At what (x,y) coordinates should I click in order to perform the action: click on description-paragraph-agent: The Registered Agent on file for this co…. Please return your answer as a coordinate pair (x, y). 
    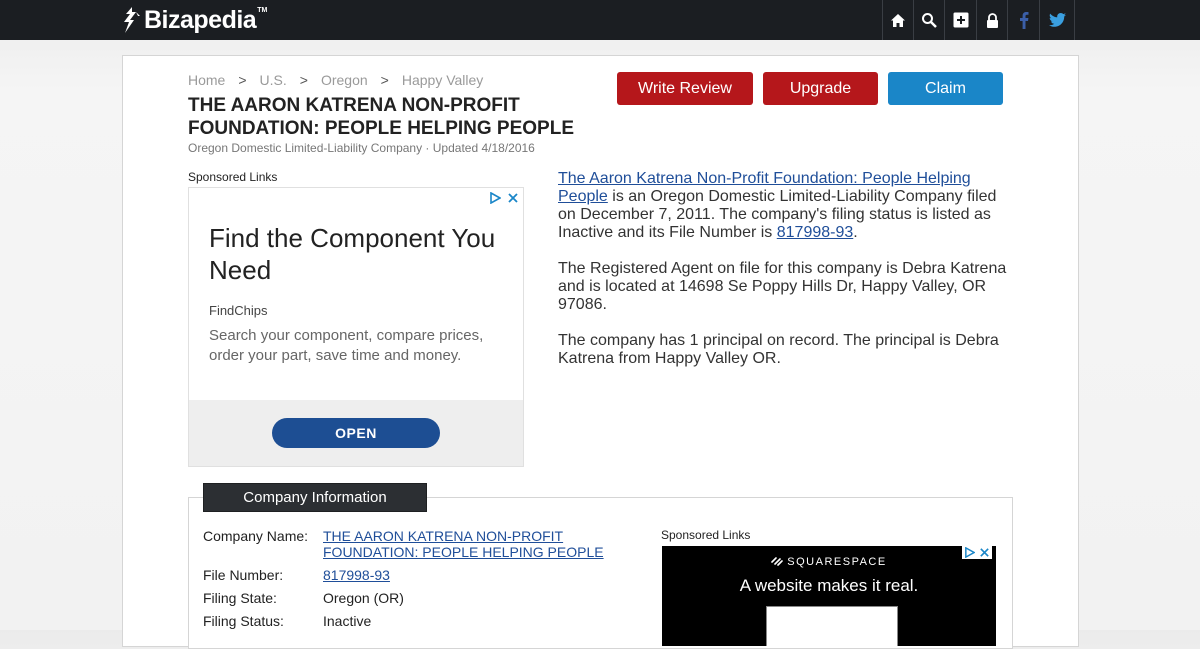
    Looking at the image, I should click on (782, 286).